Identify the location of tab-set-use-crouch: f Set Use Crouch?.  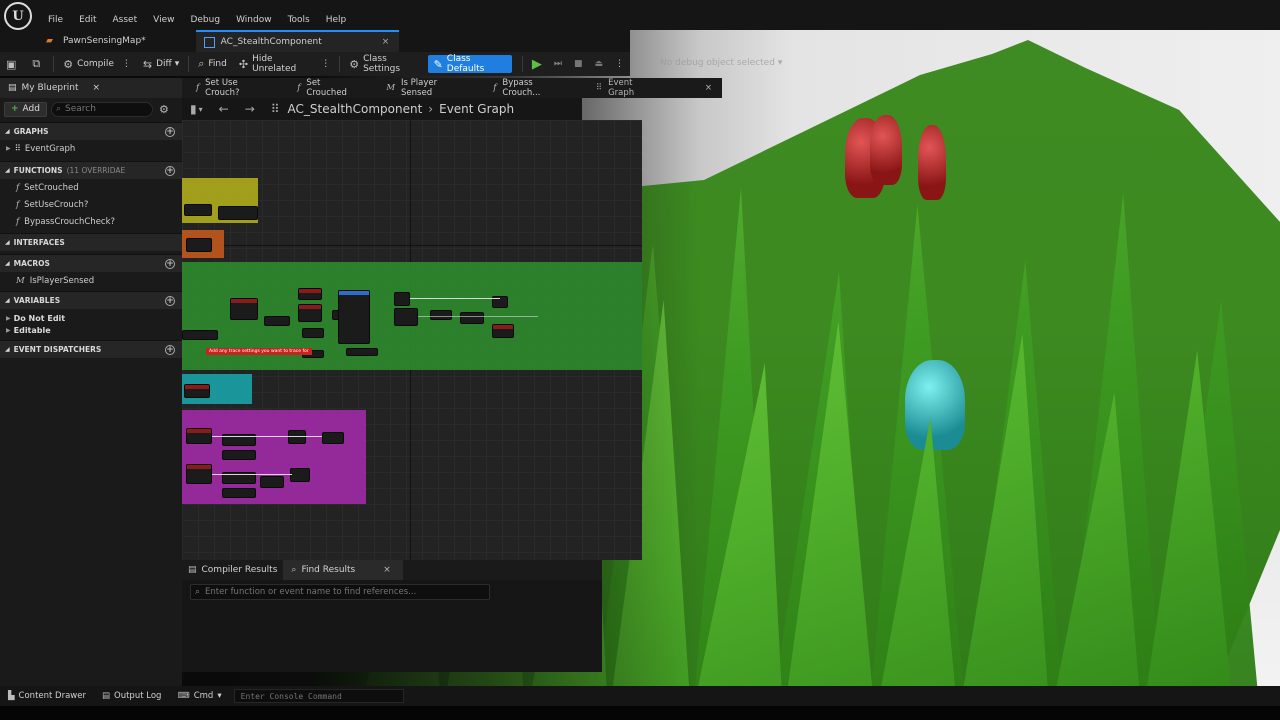
(232, 88).